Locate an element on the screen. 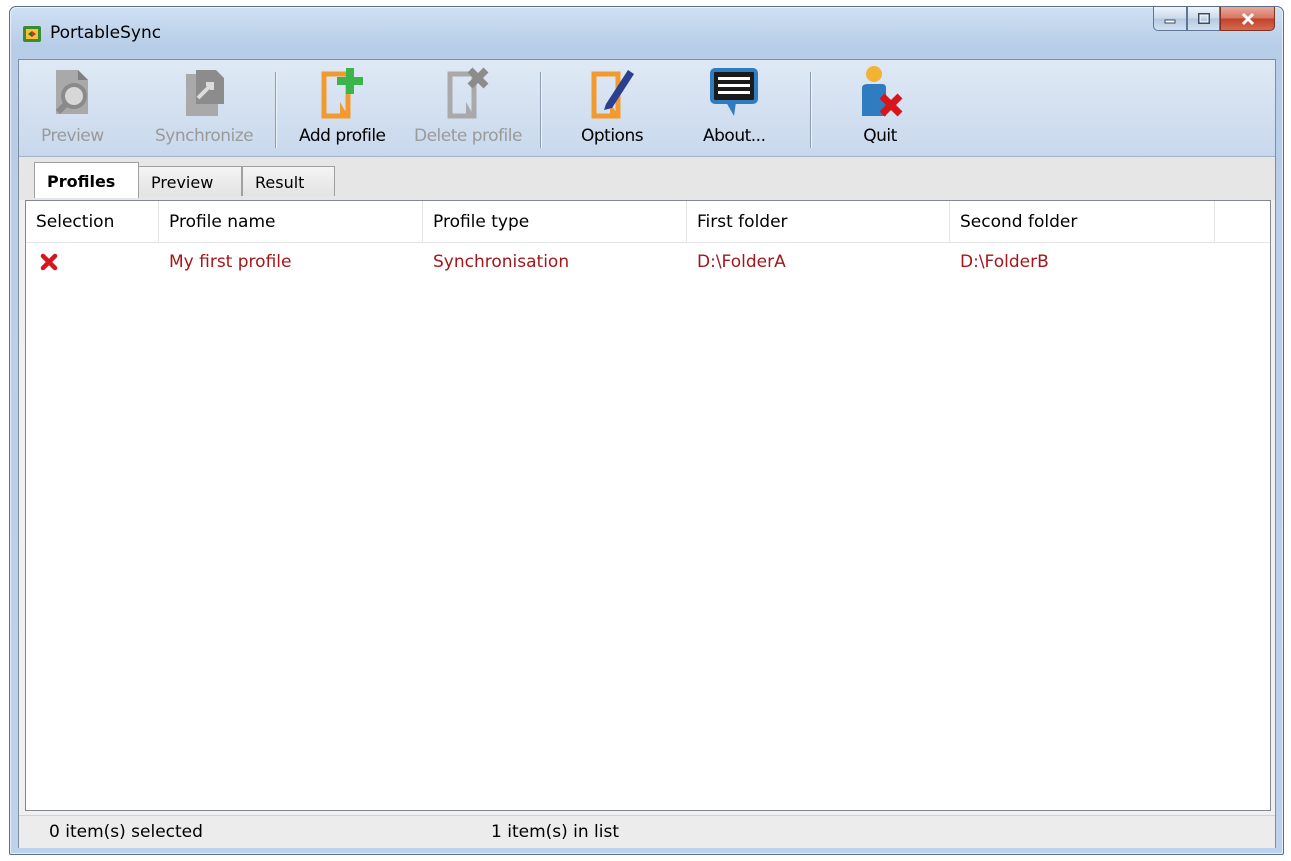  quit-button: Quit is located at coordinates (880, 108).